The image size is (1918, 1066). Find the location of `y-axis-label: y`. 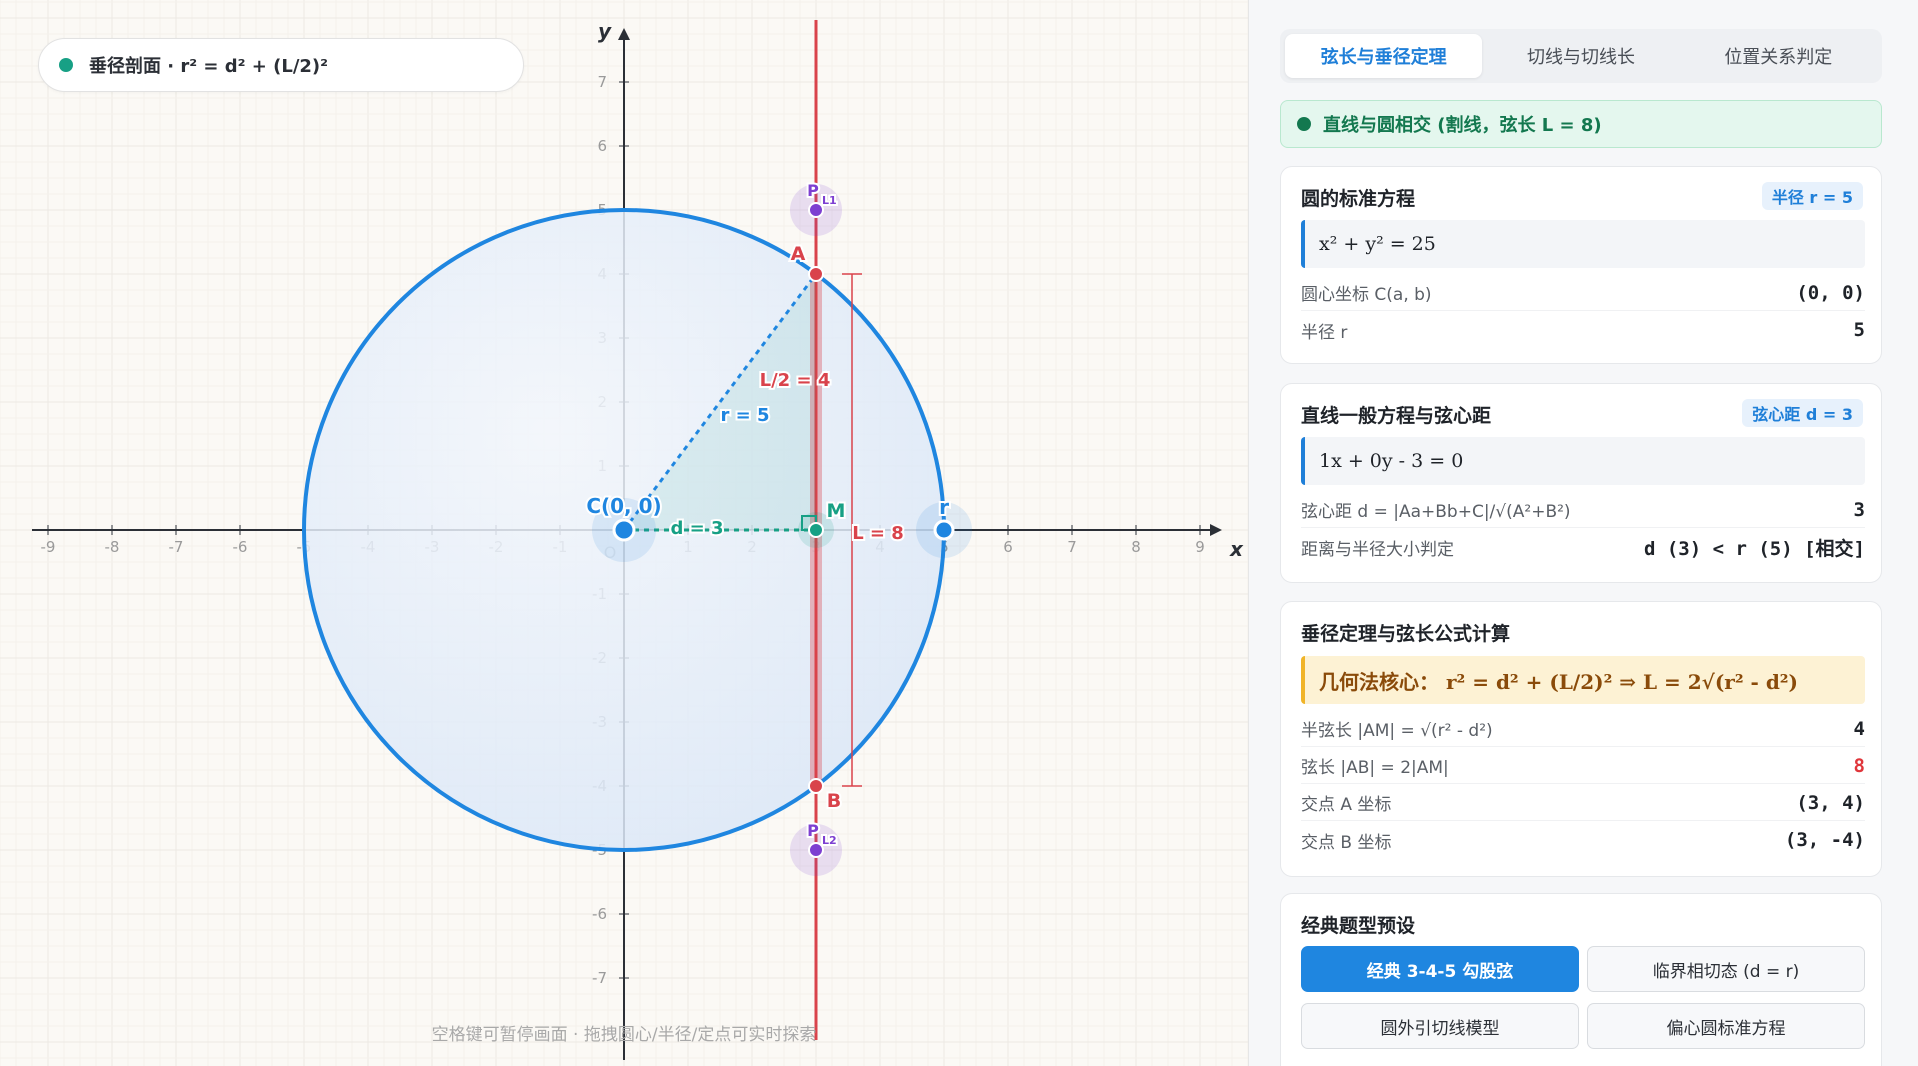

y-axis-label: y is located at coordinates (605, 31).